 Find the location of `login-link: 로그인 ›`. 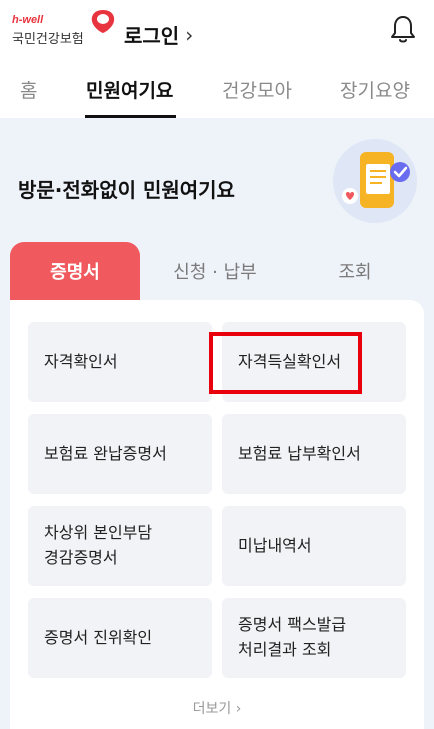

login-link: 로그인 › is located at coordinates (158, 34).